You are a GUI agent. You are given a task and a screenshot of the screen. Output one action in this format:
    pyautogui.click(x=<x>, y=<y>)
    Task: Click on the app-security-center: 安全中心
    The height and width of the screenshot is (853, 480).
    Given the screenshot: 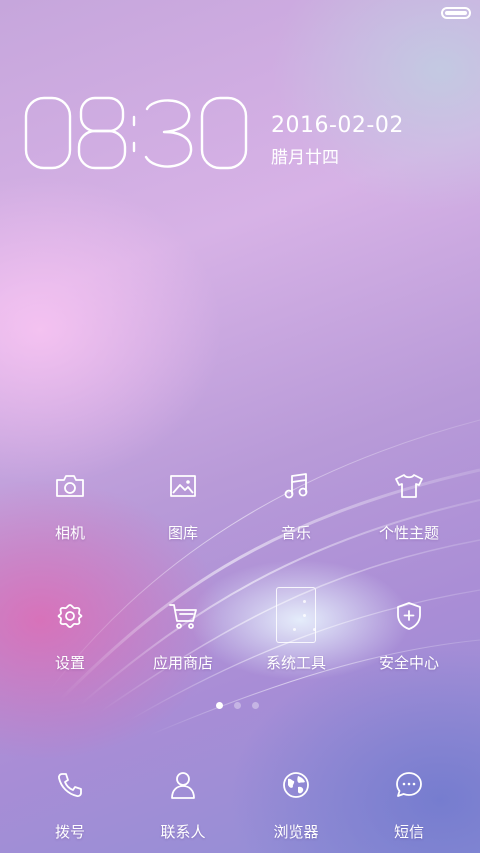 What is the action you would take?
    pyautogui.click(x=409, y=630)
    